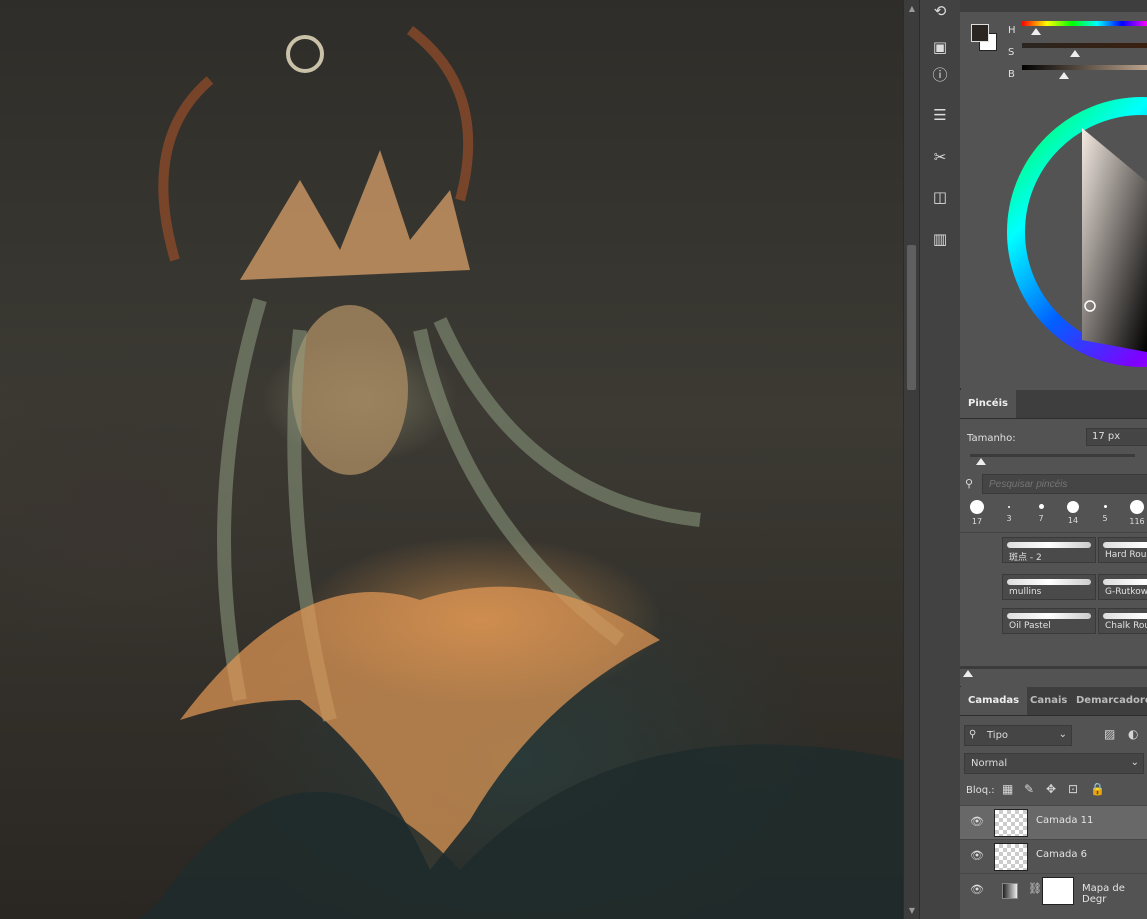 The image size is (1147, 919). Describe the element at coordinates (1075, 53) in the screenshot. I see `saturation-slider-knob` at that location.